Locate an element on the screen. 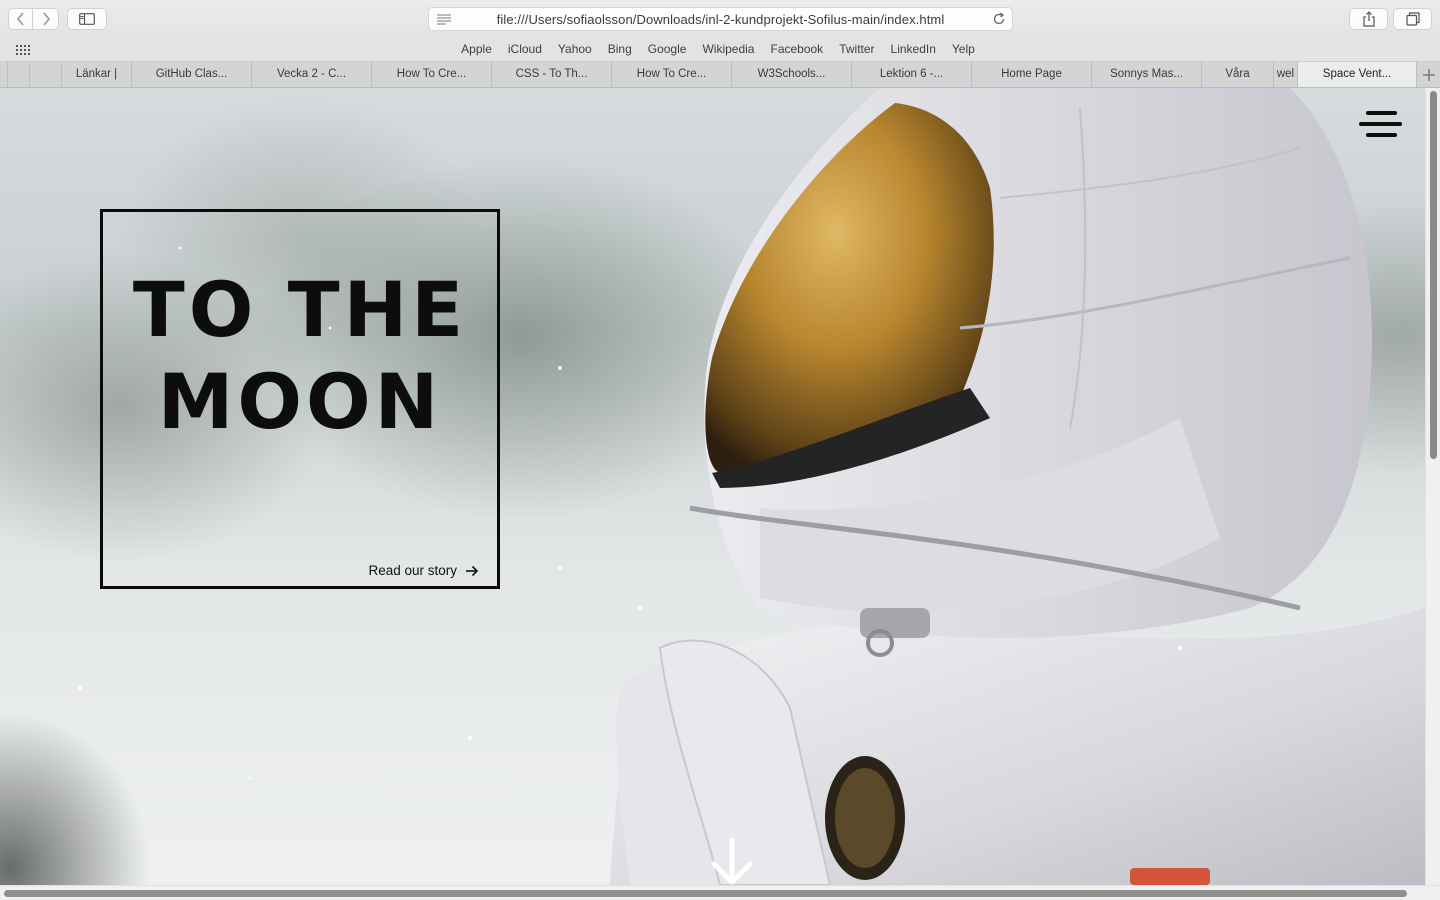  back-button is located at coordinates (20, 19).